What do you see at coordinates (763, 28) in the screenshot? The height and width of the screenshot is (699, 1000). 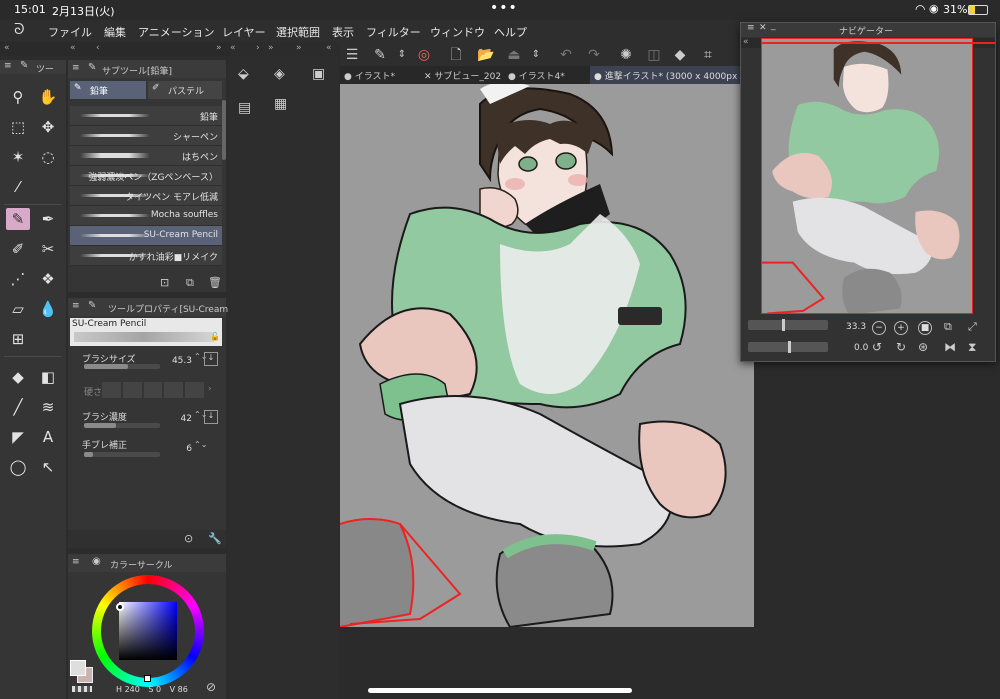 I see `close-icon: ✕` at bounding box center [763, 28].